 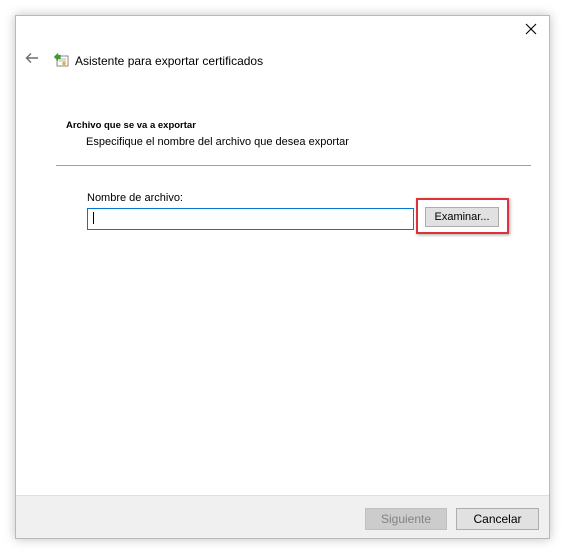 What do you see at coordinates (293, 165) in the screenshot?
I see `header-separator` at bounding box center [293, 165].